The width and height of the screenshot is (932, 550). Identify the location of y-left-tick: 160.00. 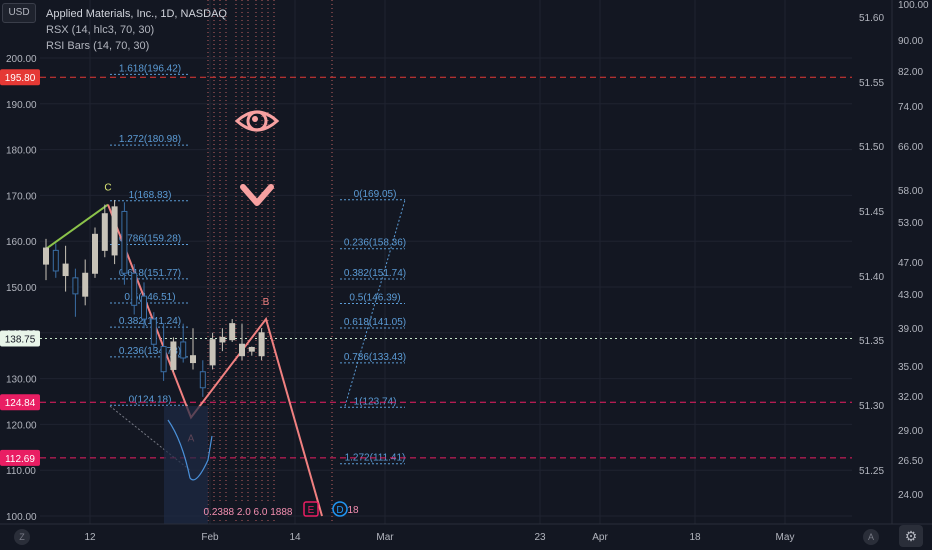
(21, 242).